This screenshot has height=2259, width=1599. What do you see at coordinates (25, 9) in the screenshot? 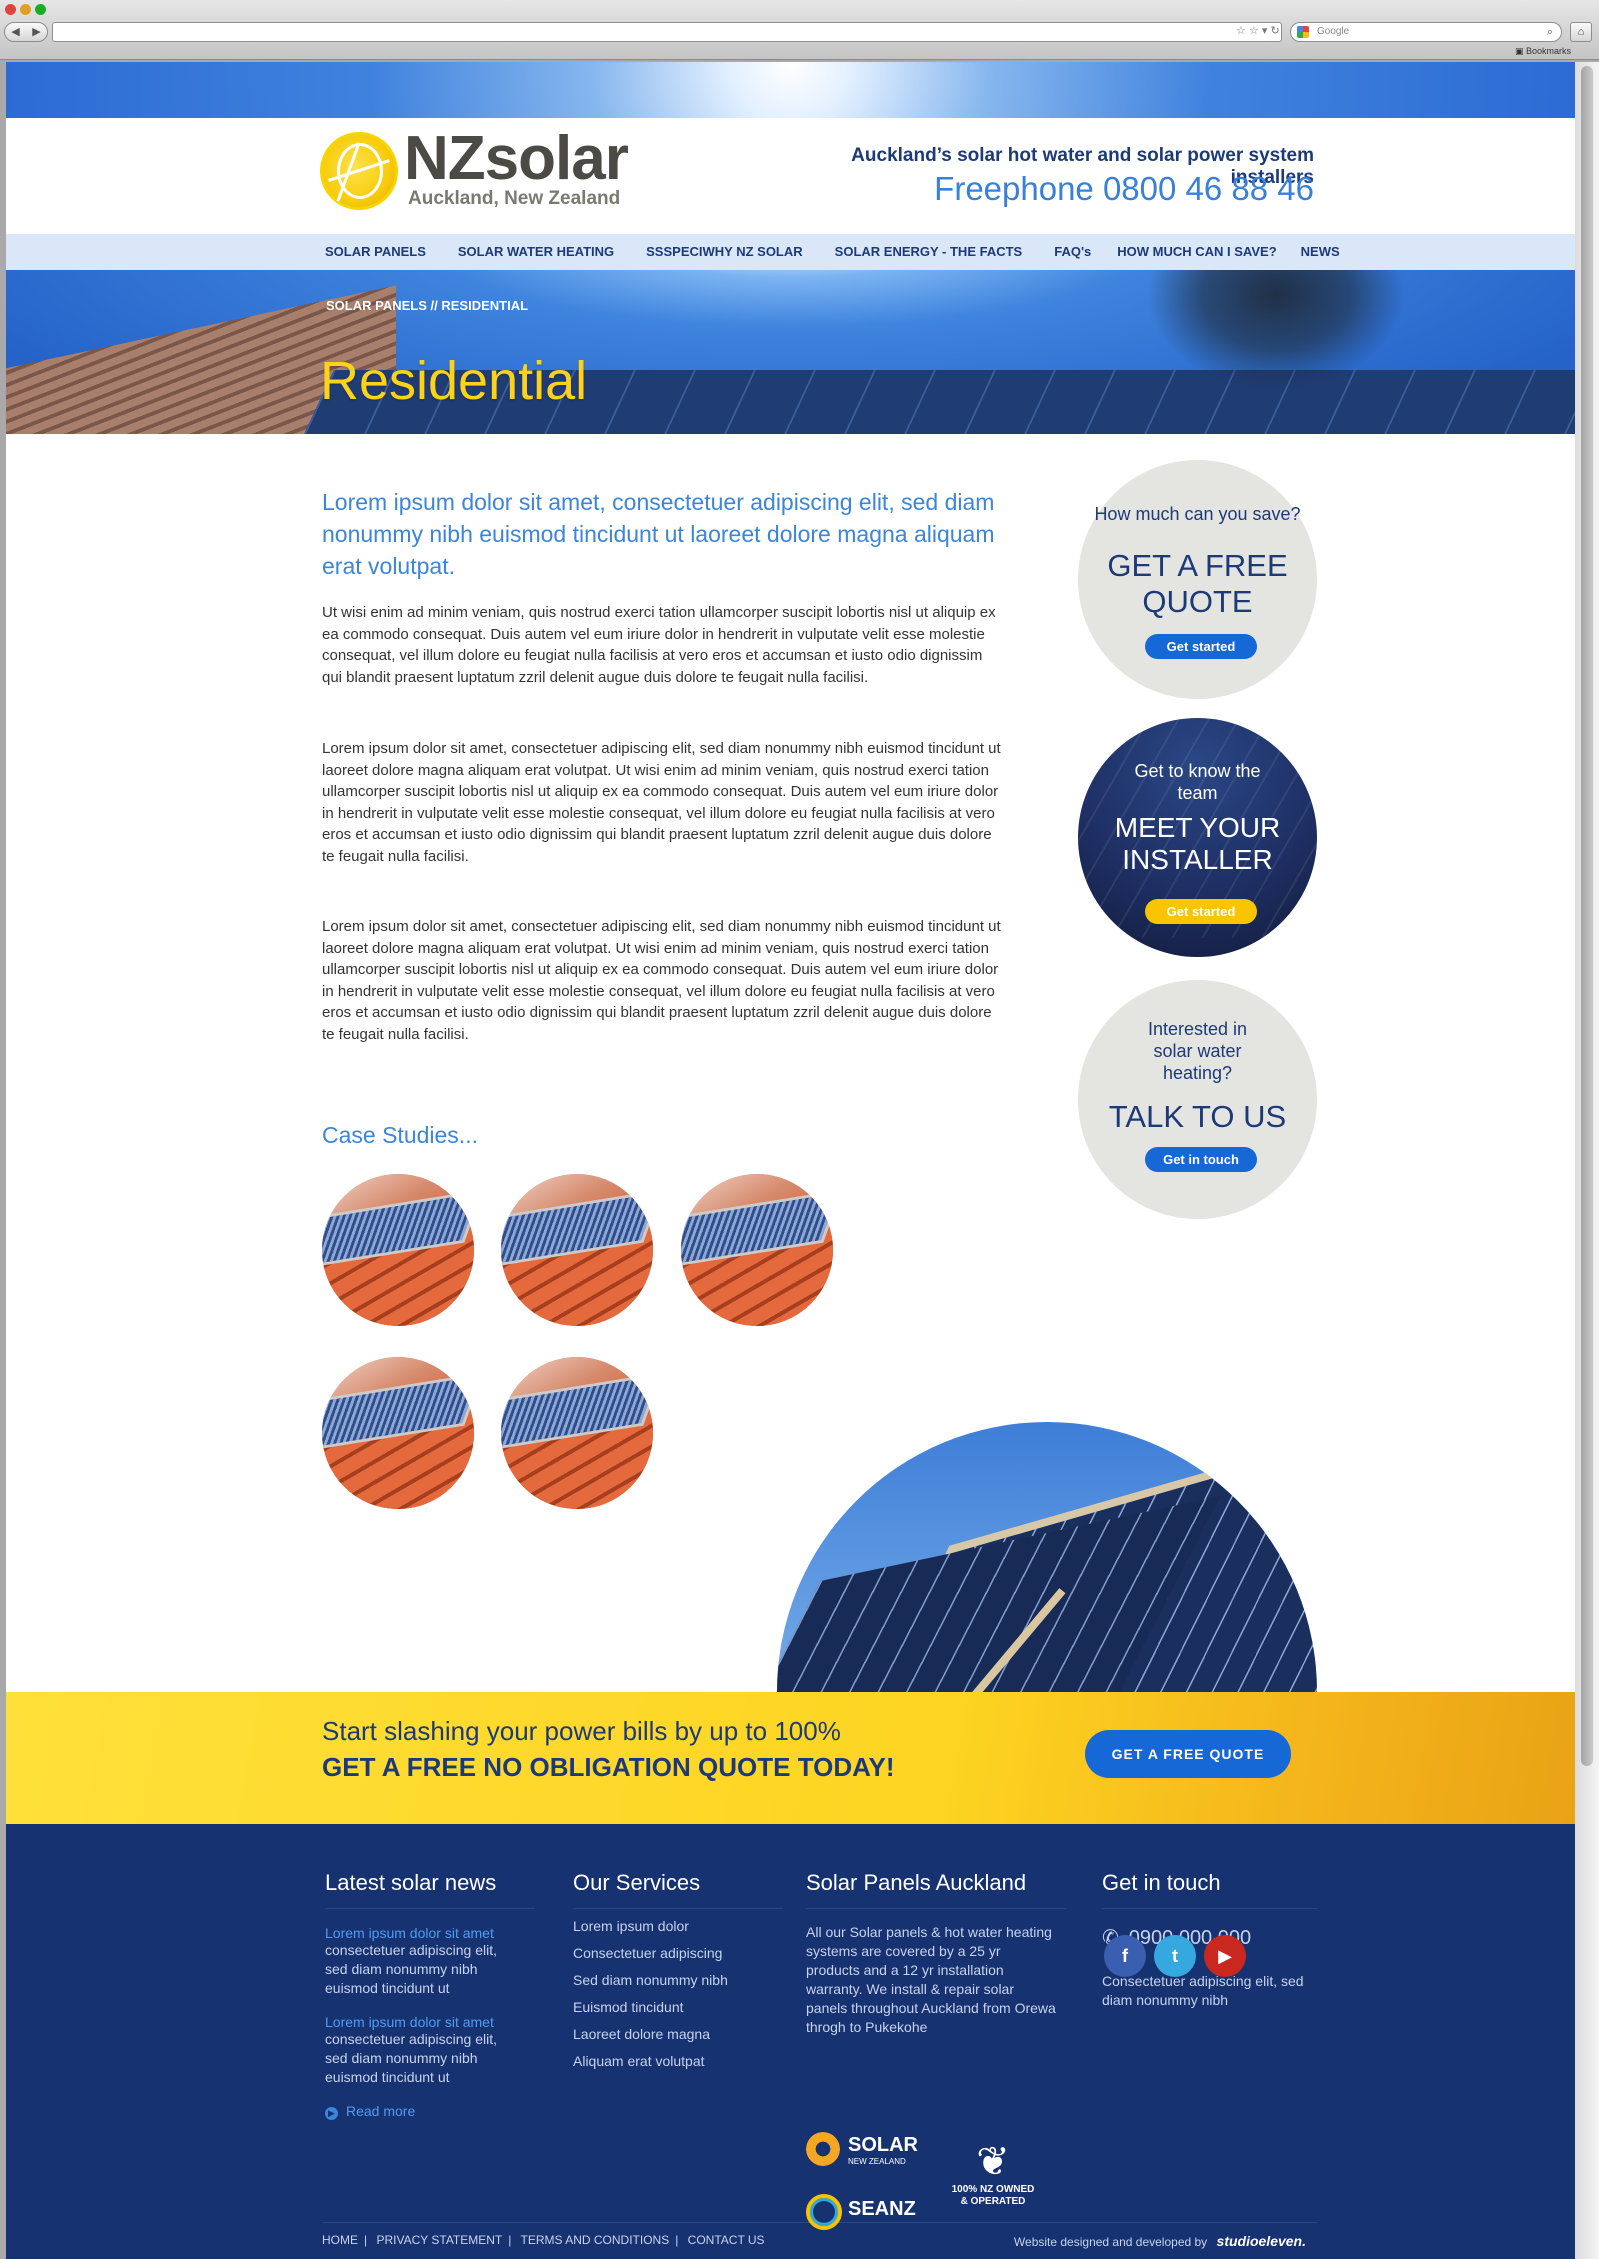
I see `minimize-window-button` at bounding box center [25, 9].